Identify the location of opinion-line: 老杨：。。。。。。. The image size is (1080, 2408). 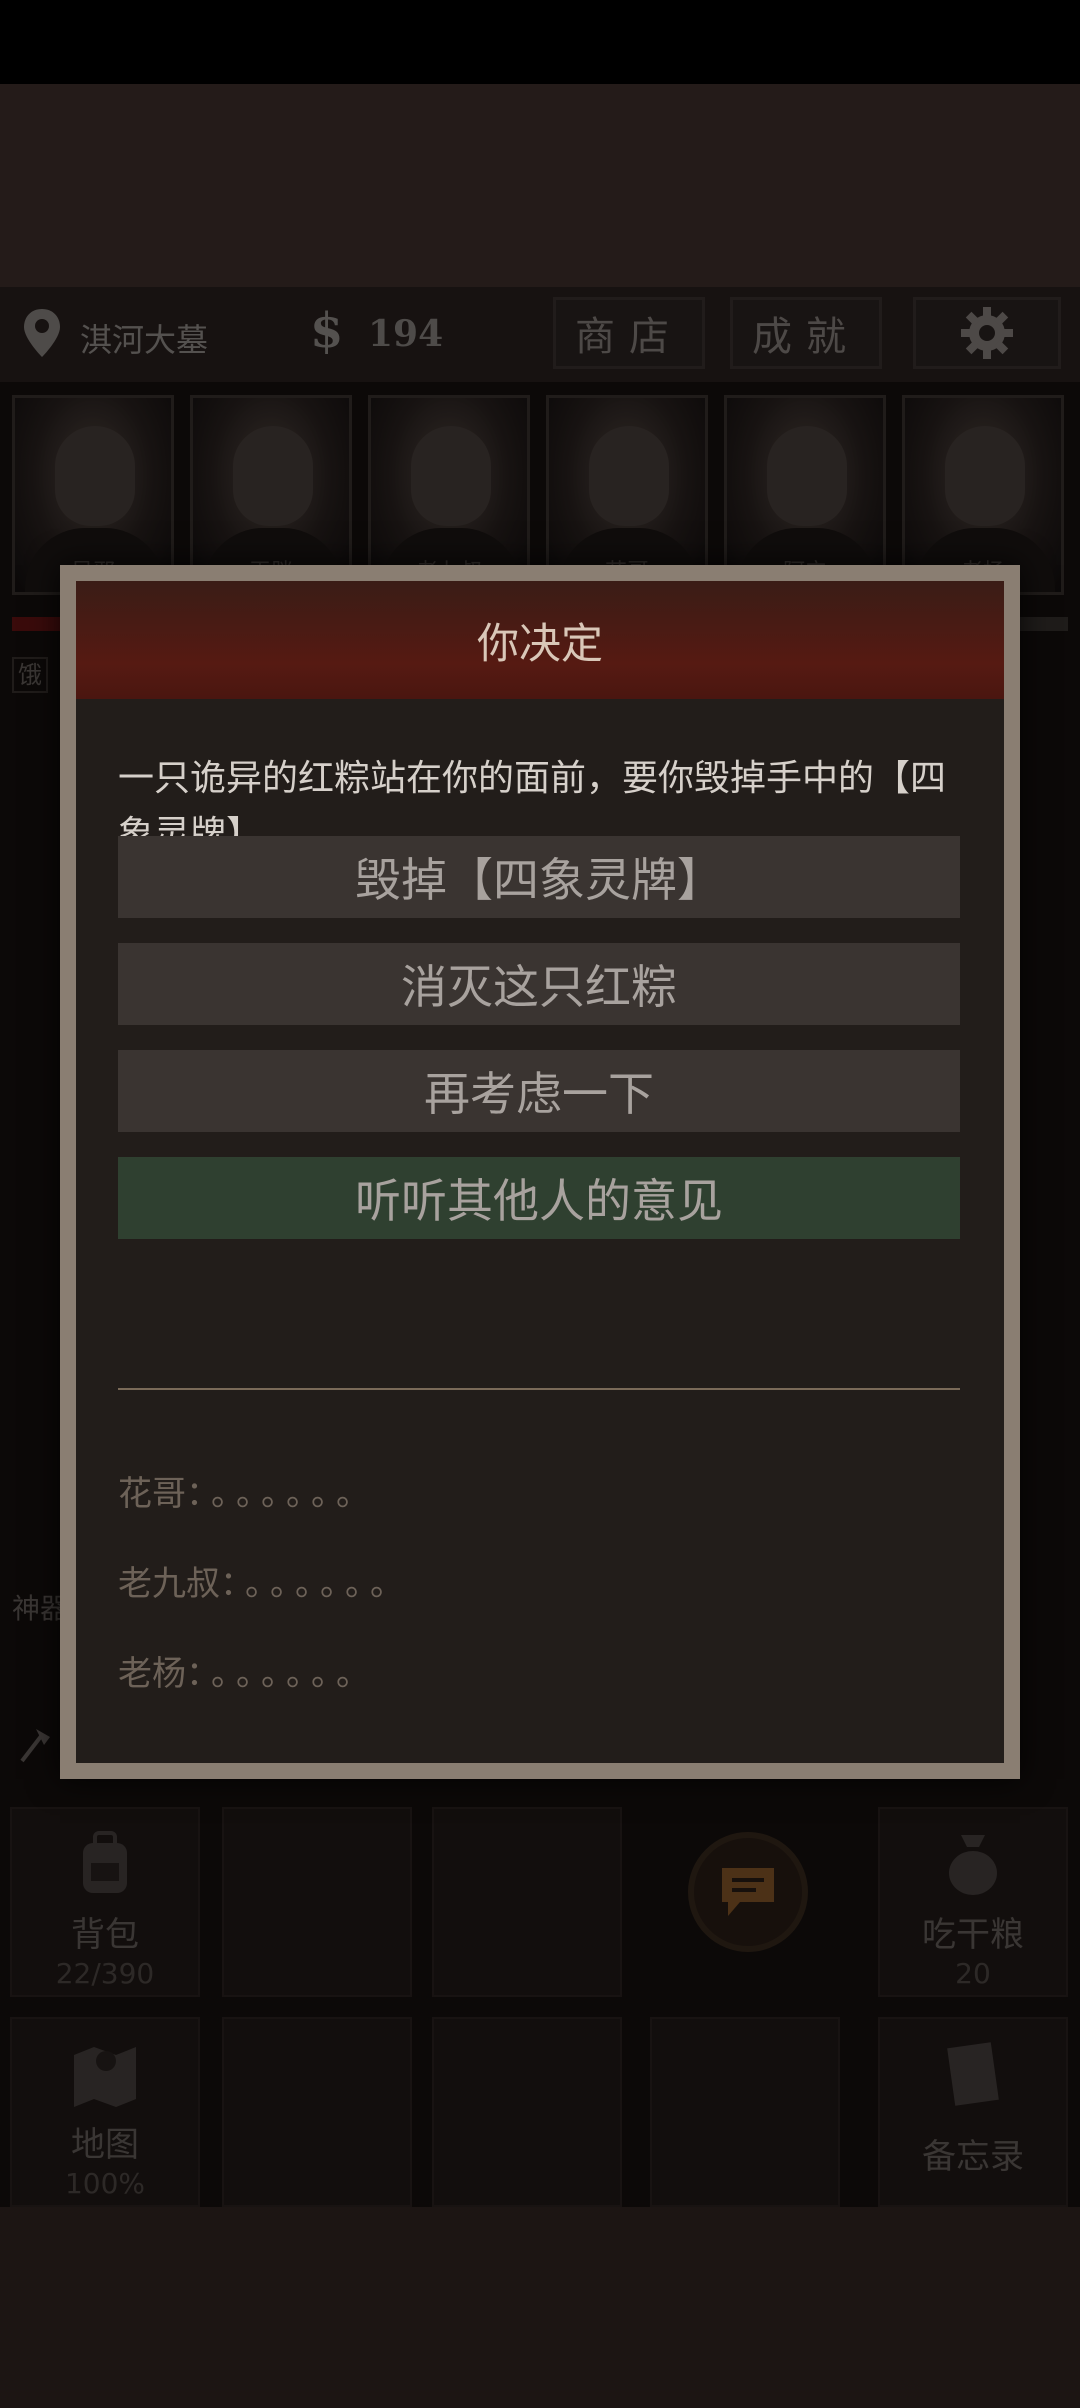
(248, 1670).